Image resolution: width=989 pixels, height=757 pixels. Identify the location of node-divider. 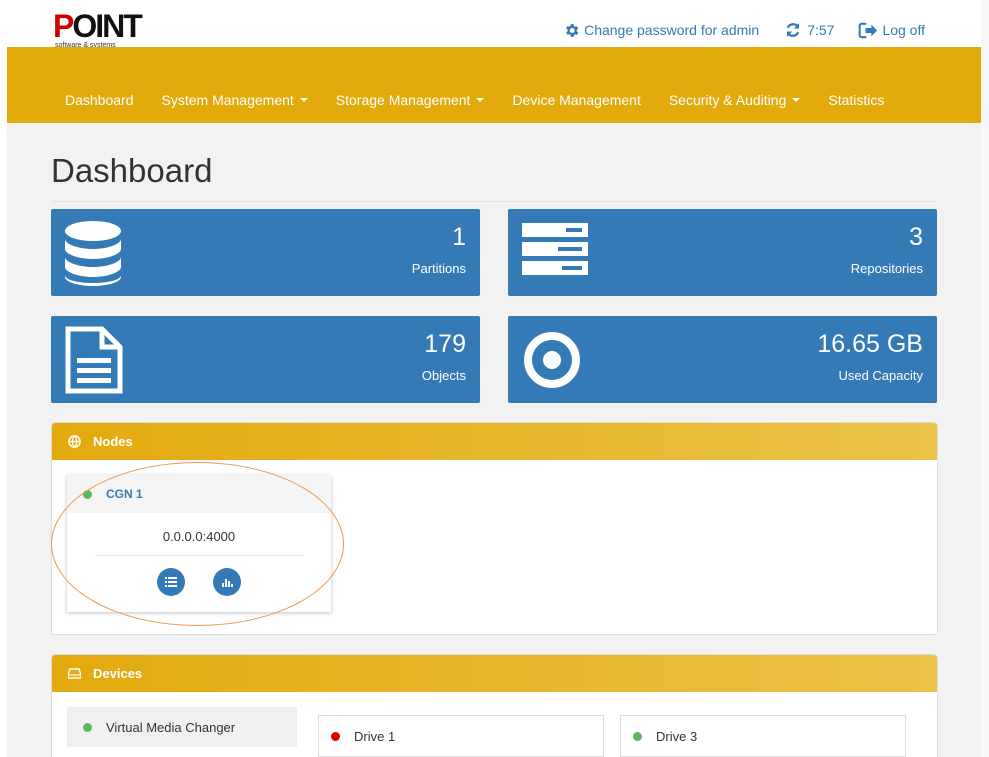
(199, 555).